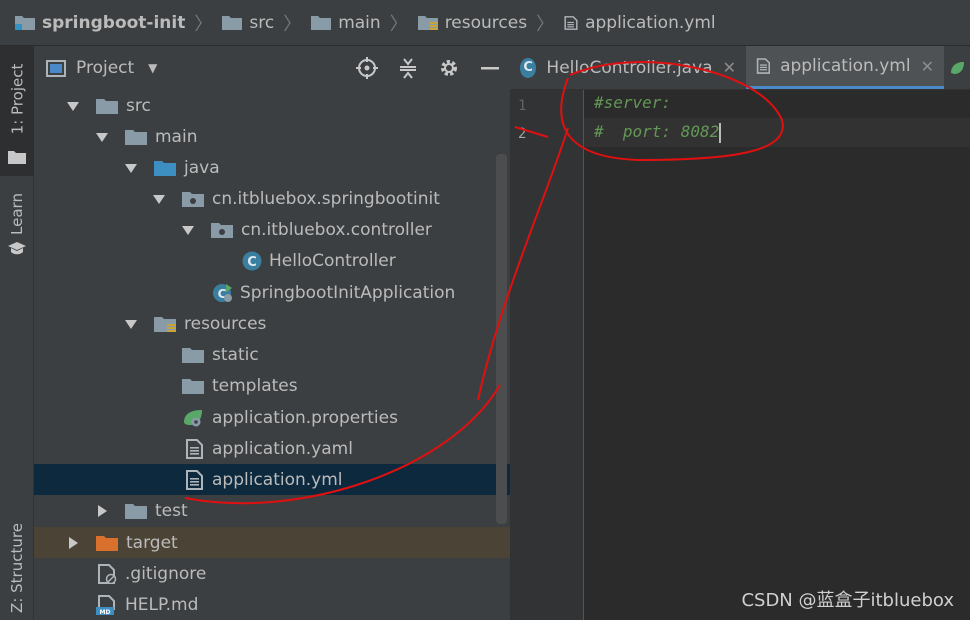 The image size is (970, 620). I want to click on code-area: #server: # port: 8082, so click(658, 128).